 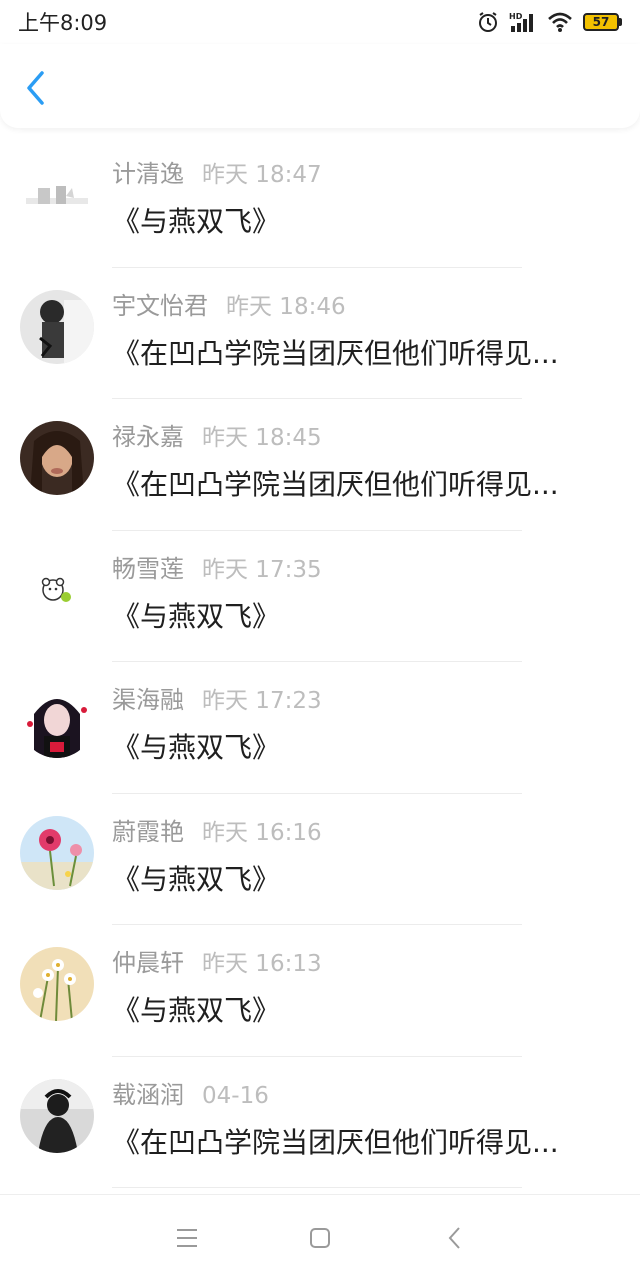 What do you see at coordinates (262, 569) in the screenshot?
I see `message-time: 昨天 17:35` at bounding box center [262, 569].